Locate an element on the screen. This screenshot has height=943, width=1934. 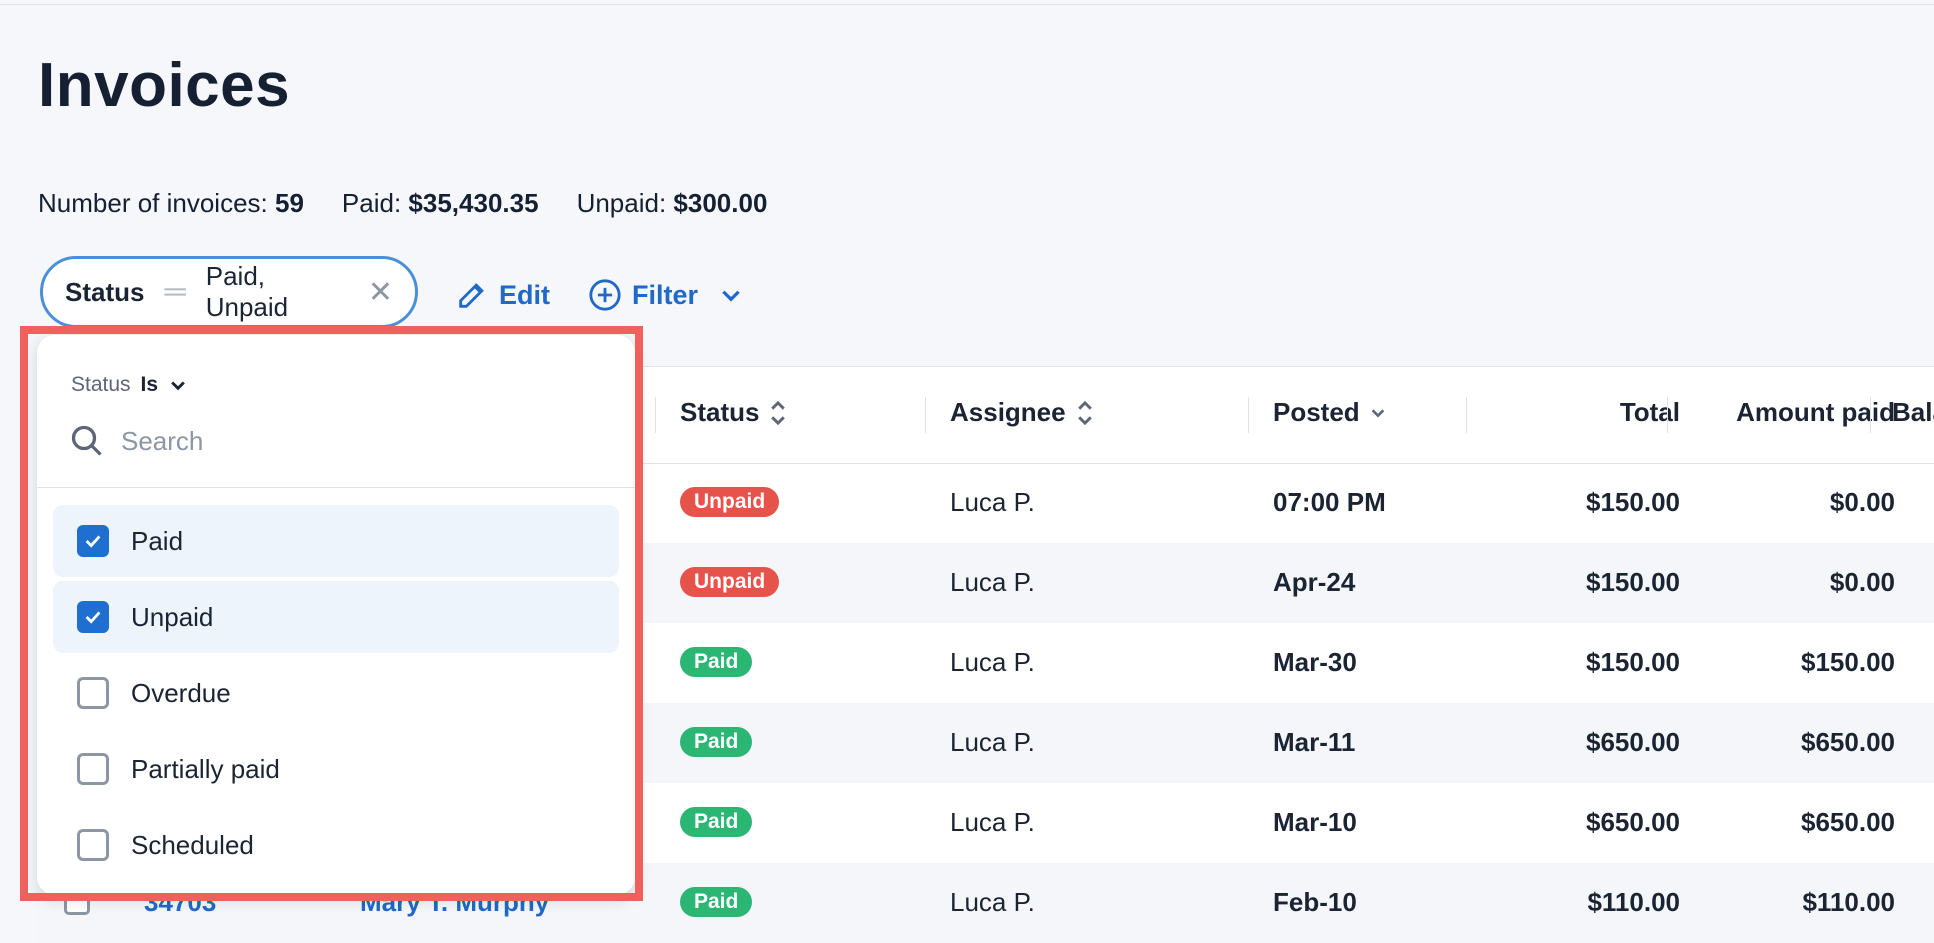
sort-down-icon is located at coordinates (1377, 413).